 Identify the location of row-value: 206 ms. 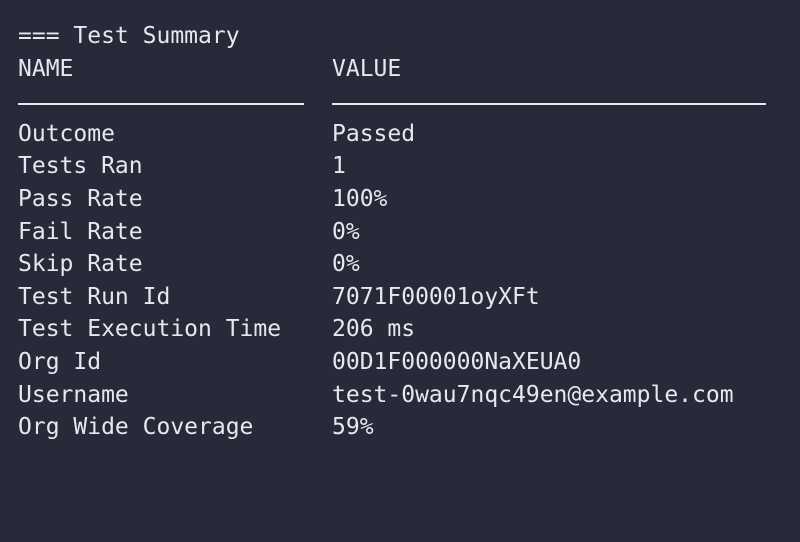
(374, 329).